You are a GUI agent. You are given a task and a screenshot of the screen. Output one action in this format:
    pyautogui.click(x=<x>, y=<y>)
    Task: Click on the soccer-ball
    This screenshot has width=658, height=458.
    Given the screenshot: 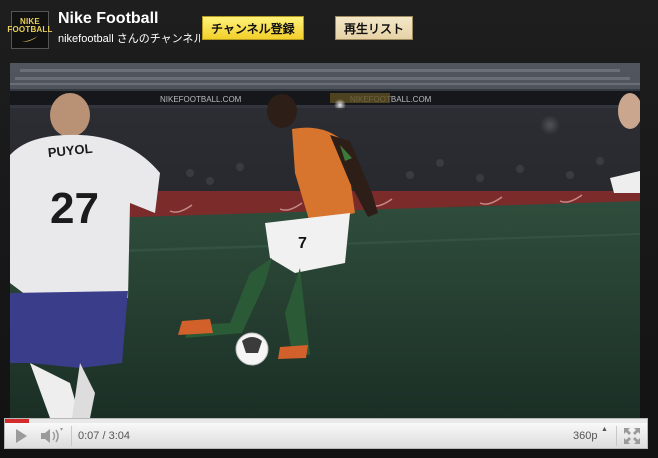 What is the action you would take?
    pyautogui.click(x=252, y=349)
    